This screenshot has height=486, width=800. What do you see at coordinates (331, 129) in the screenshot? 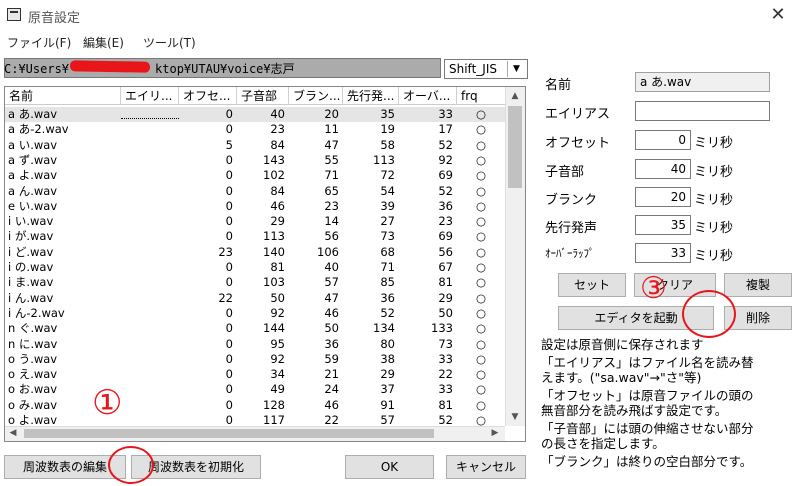
I see `cell-blank: 11` at bounding box center [331, 129].